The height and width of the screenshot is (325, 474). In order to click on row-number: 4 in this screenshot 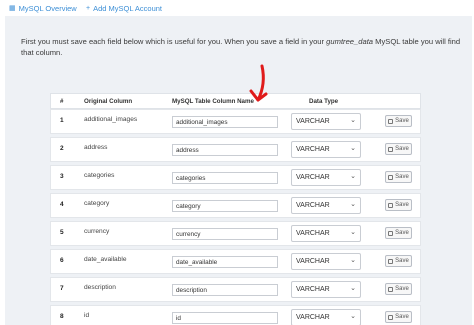, I will do `click(62, 204)`.